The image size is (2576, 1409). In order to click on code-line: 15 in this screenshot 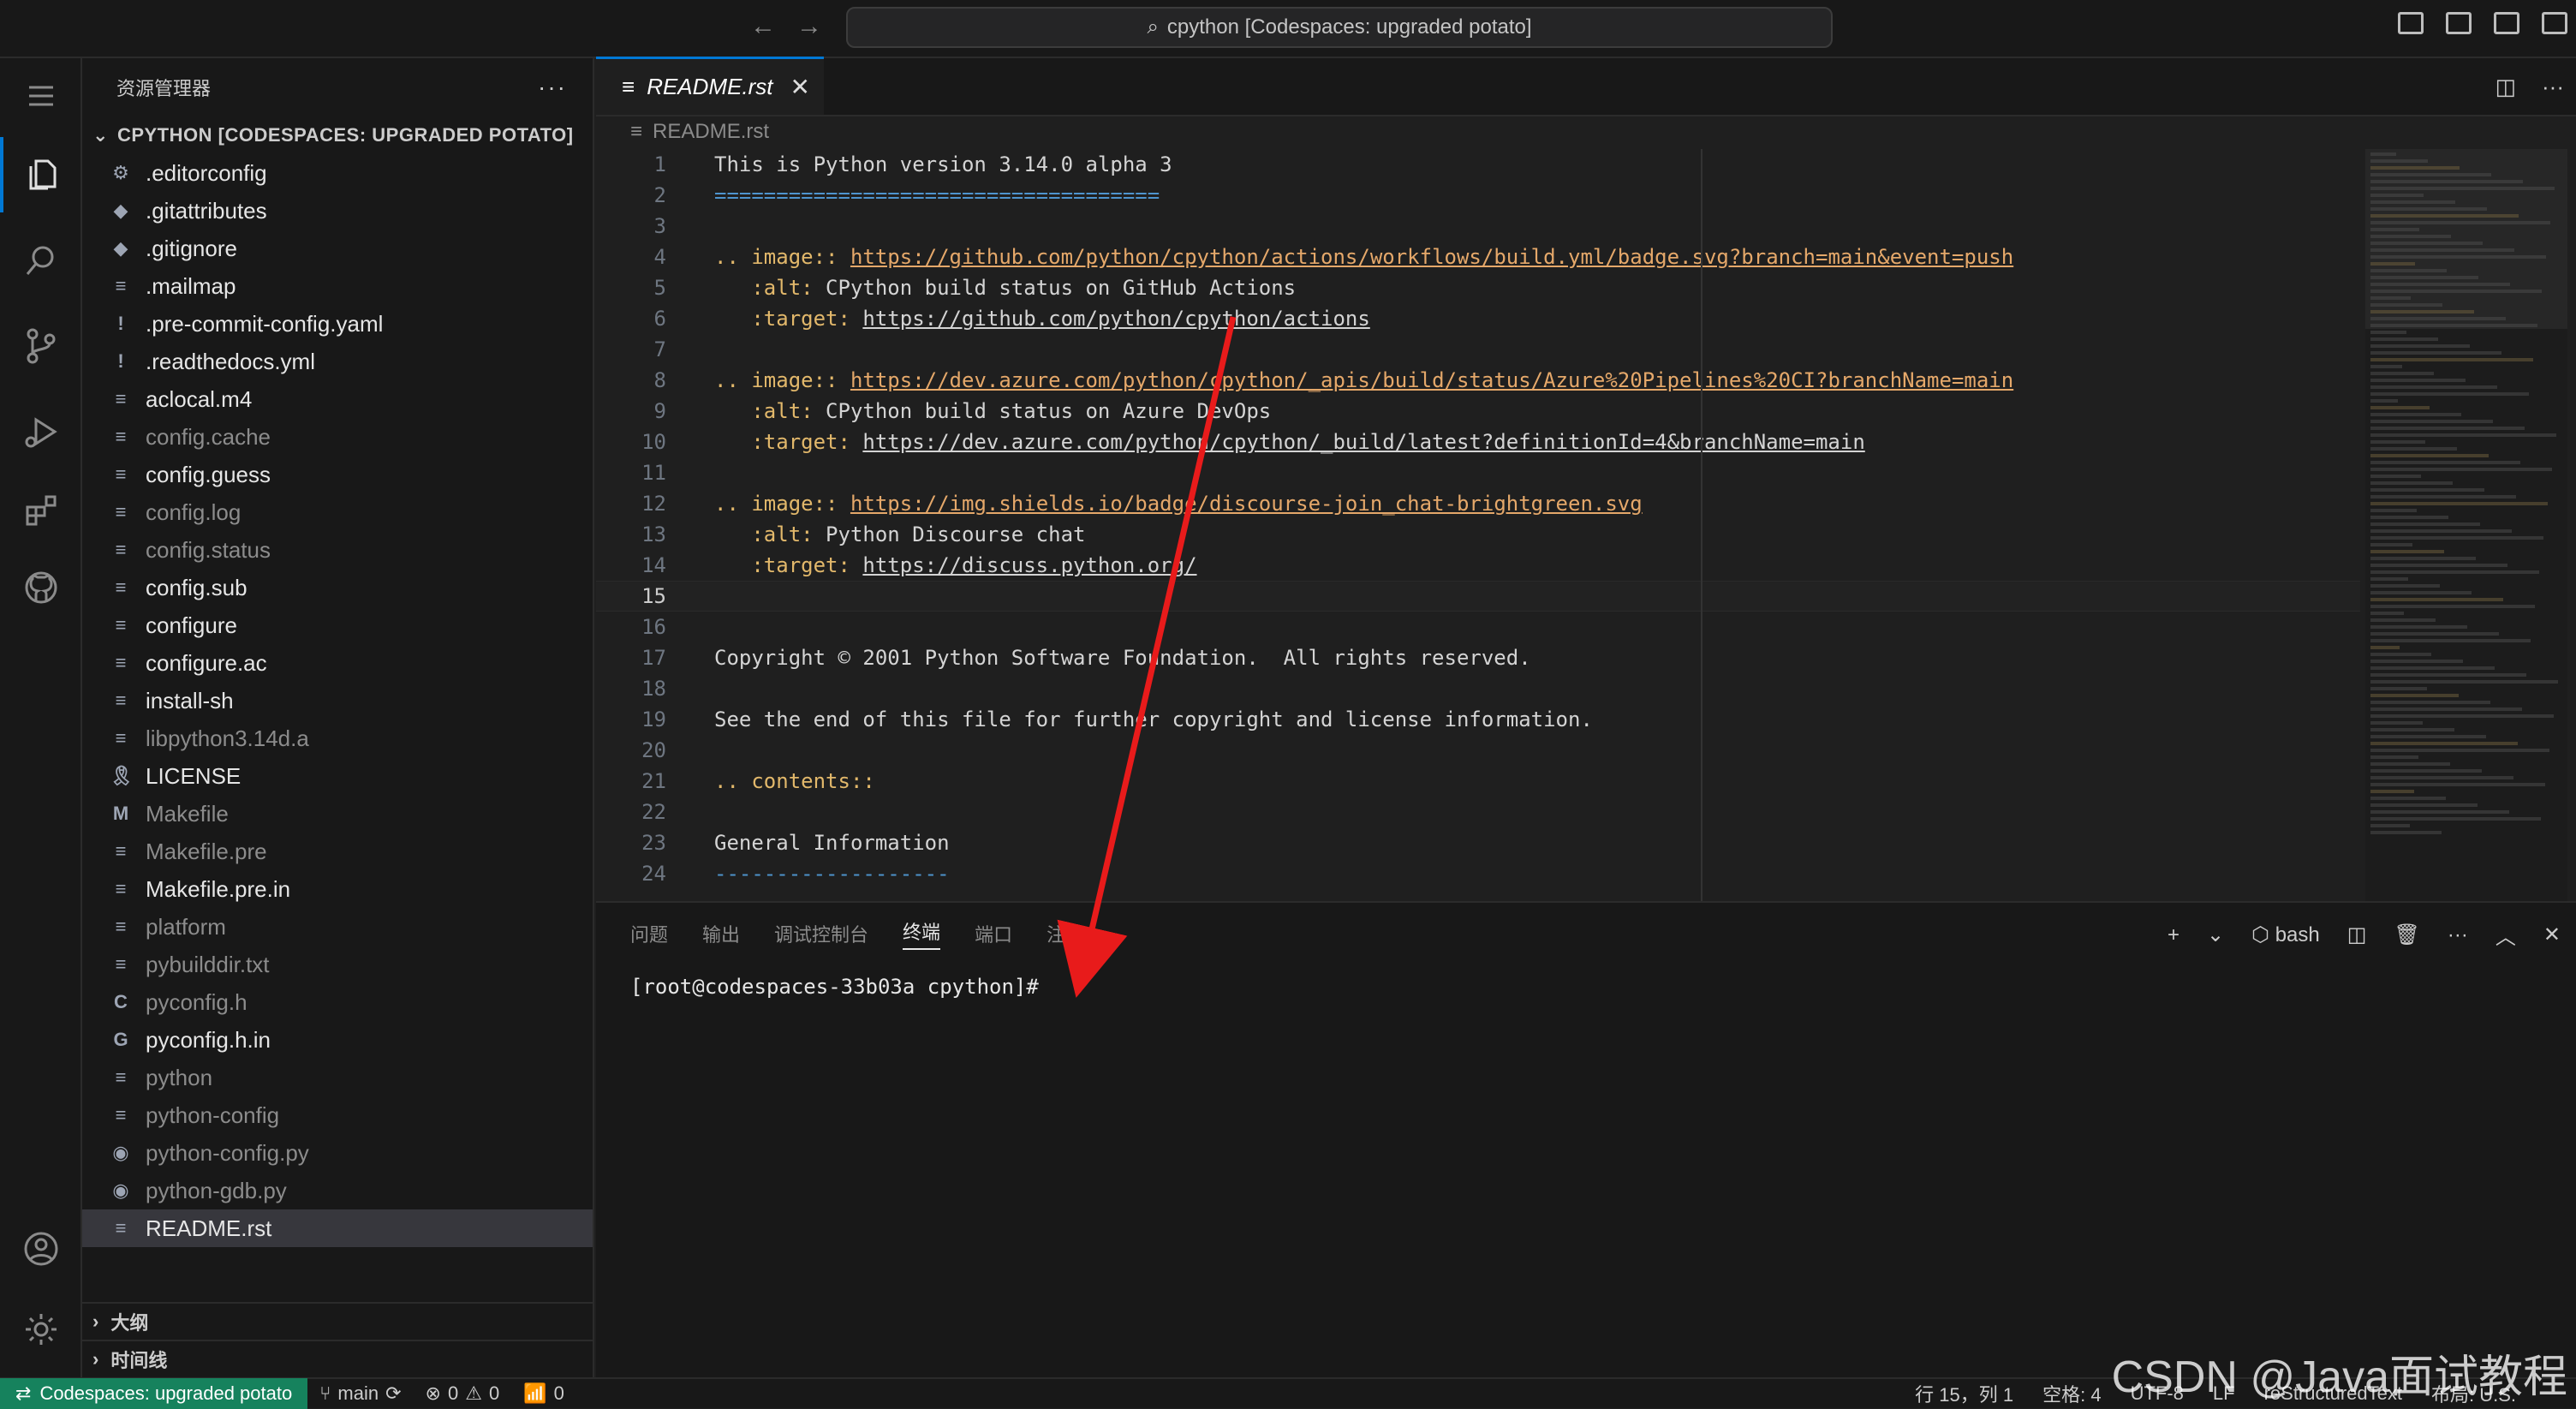, I will do `click(1478, 597)`.